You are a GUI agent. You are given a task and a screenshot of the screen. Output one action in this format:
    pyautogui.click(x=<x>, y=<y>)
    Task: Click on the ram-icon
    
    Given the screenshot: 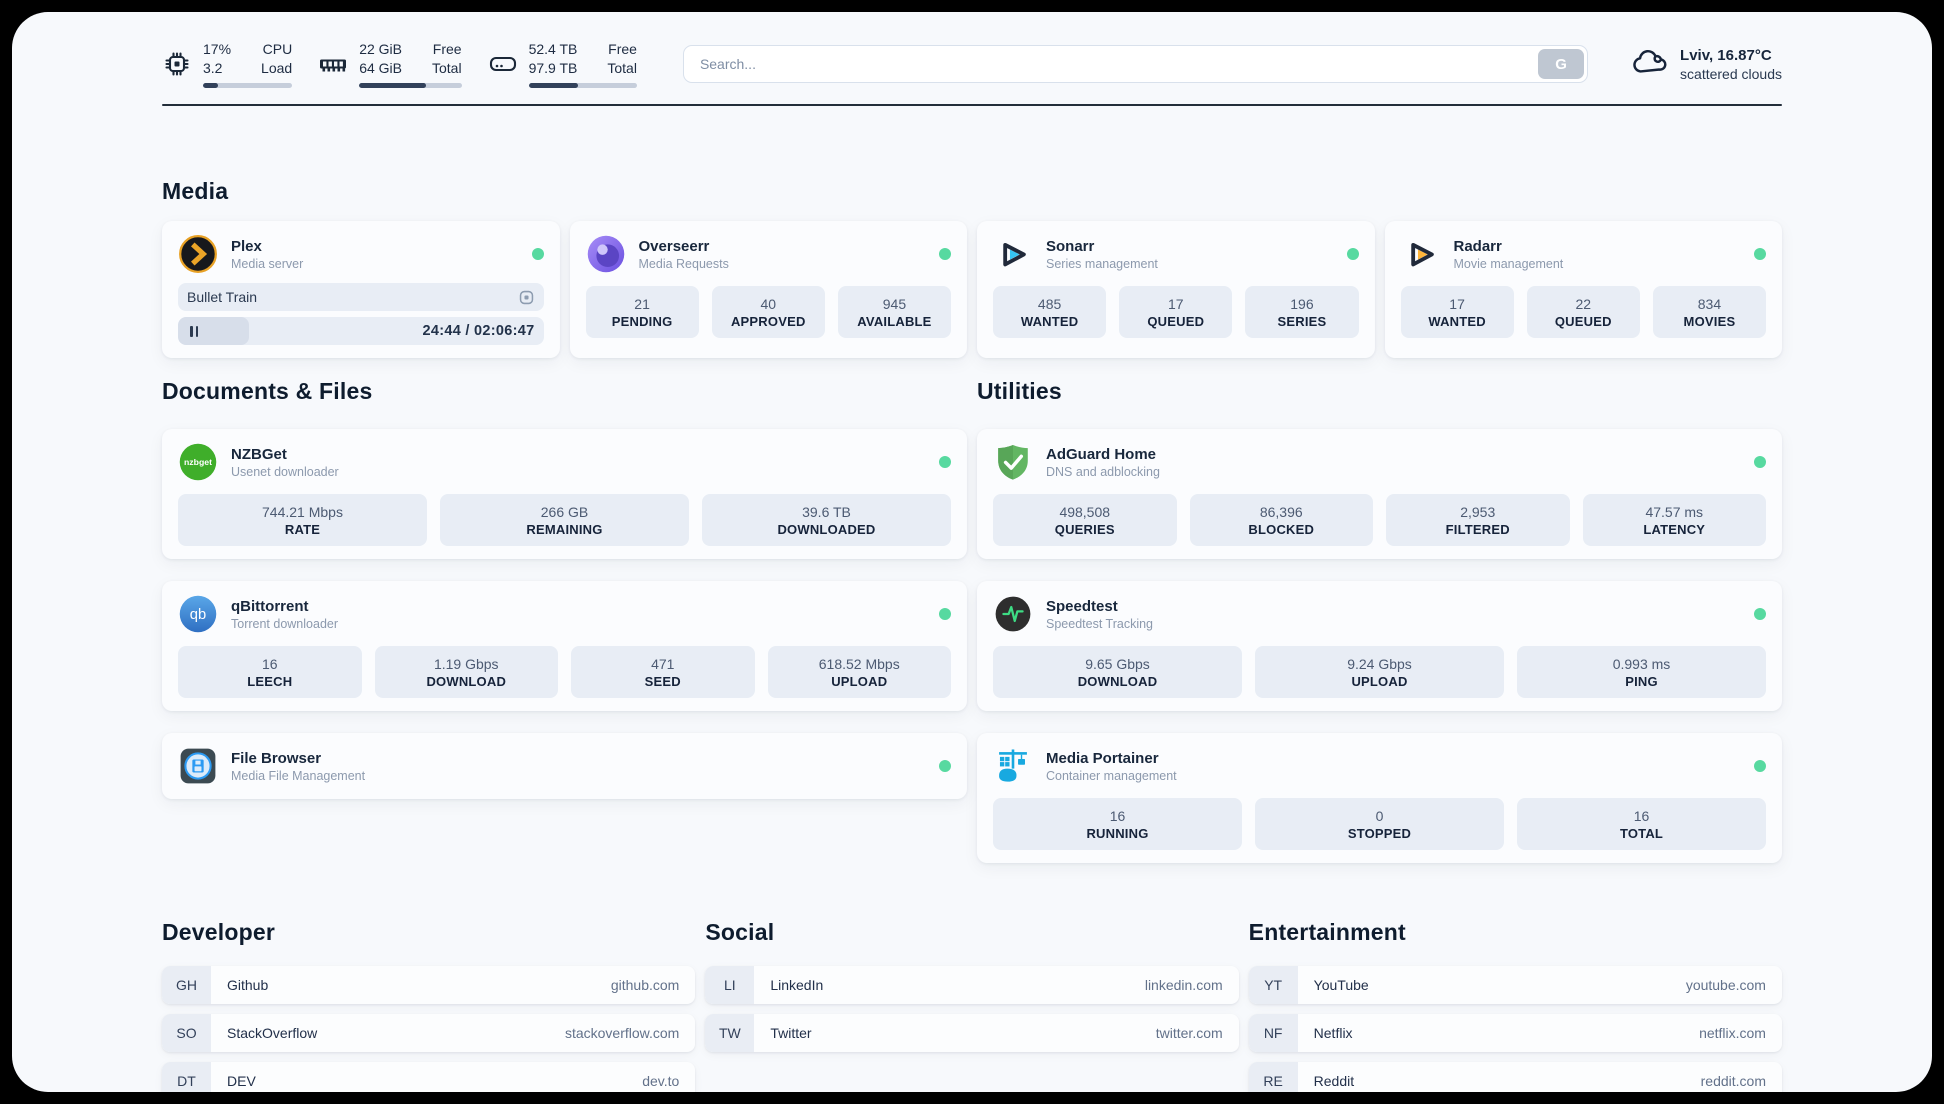 What is the action you would take?
    pyautogui.click(x=333, y=64)
    